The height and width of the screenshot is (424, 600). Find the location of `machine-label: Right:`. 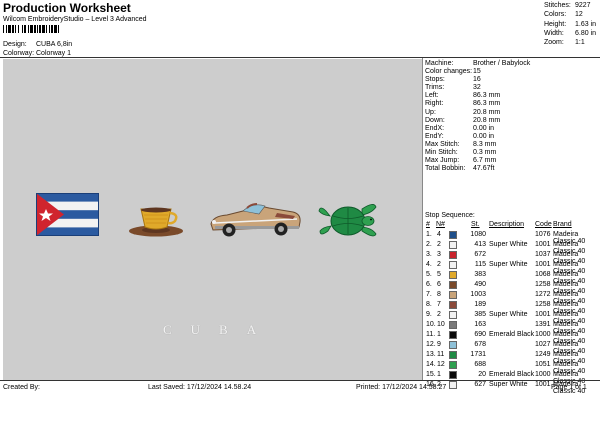

machine-label: Right: is located at coordinates (434, 104).